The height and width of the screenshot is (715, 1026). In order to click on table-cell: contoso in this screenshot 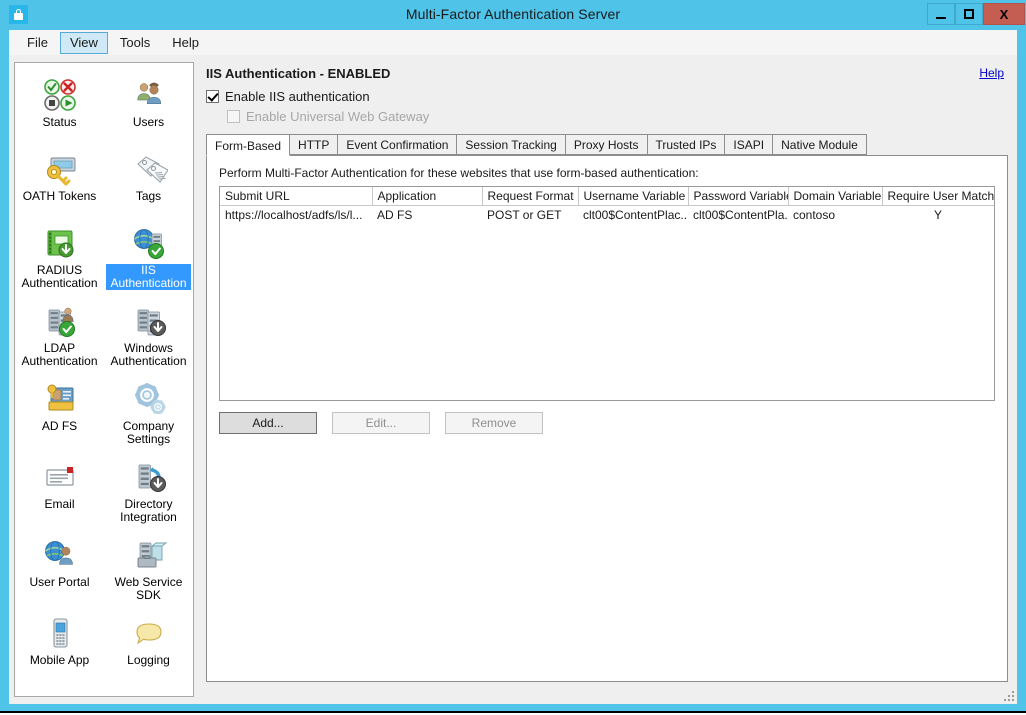, I will do `click(814, 215)`.